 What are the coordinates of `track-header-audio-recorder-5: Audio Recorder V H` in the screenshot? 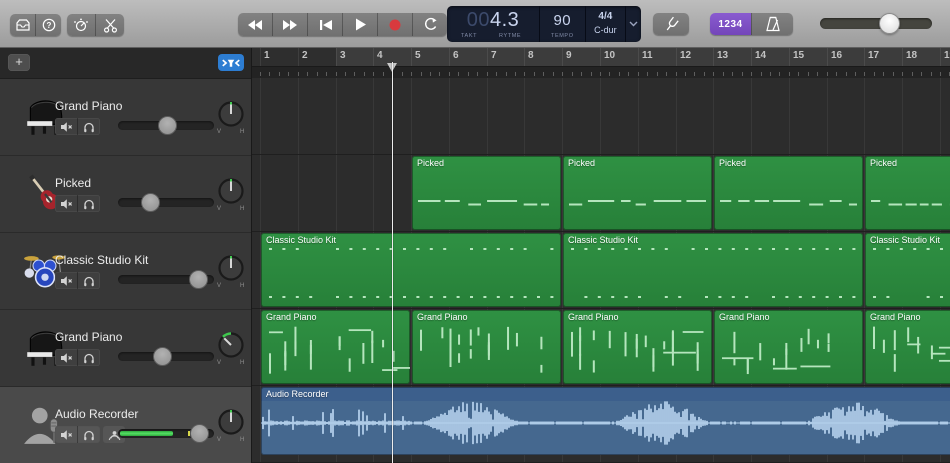 It's located at (125, 425).